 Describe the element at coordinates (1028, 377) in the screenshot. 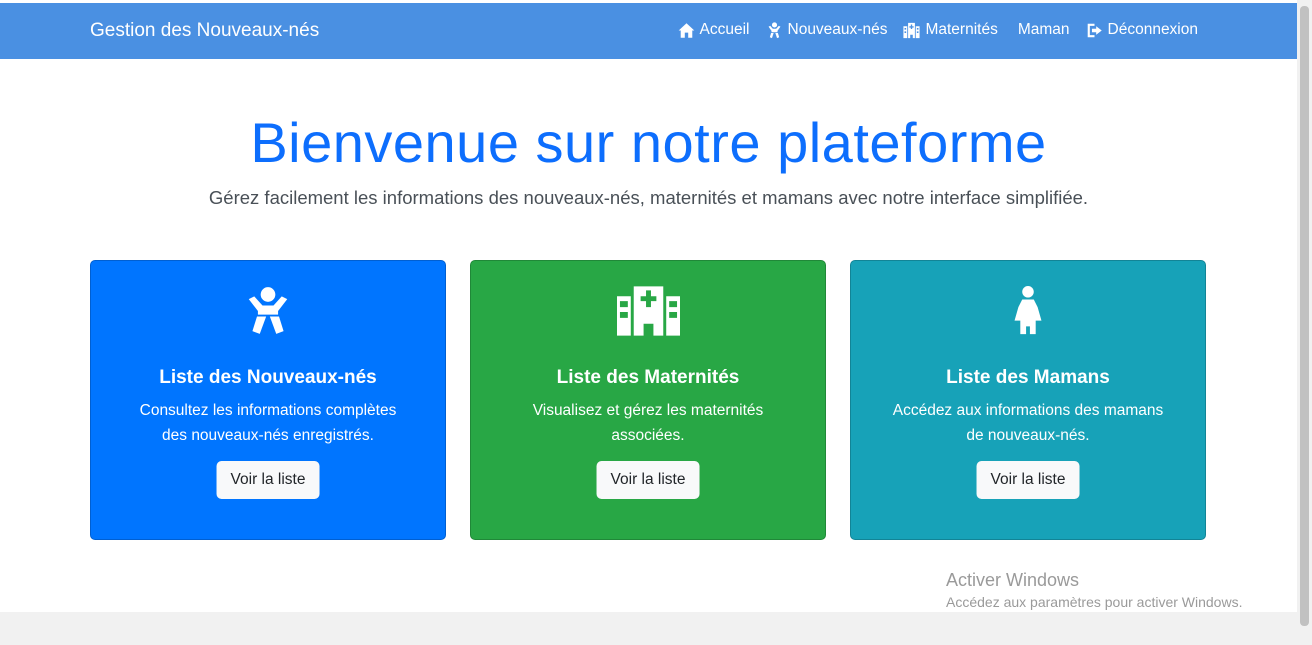

I see `card-title: Liste des Mamans` at that location.